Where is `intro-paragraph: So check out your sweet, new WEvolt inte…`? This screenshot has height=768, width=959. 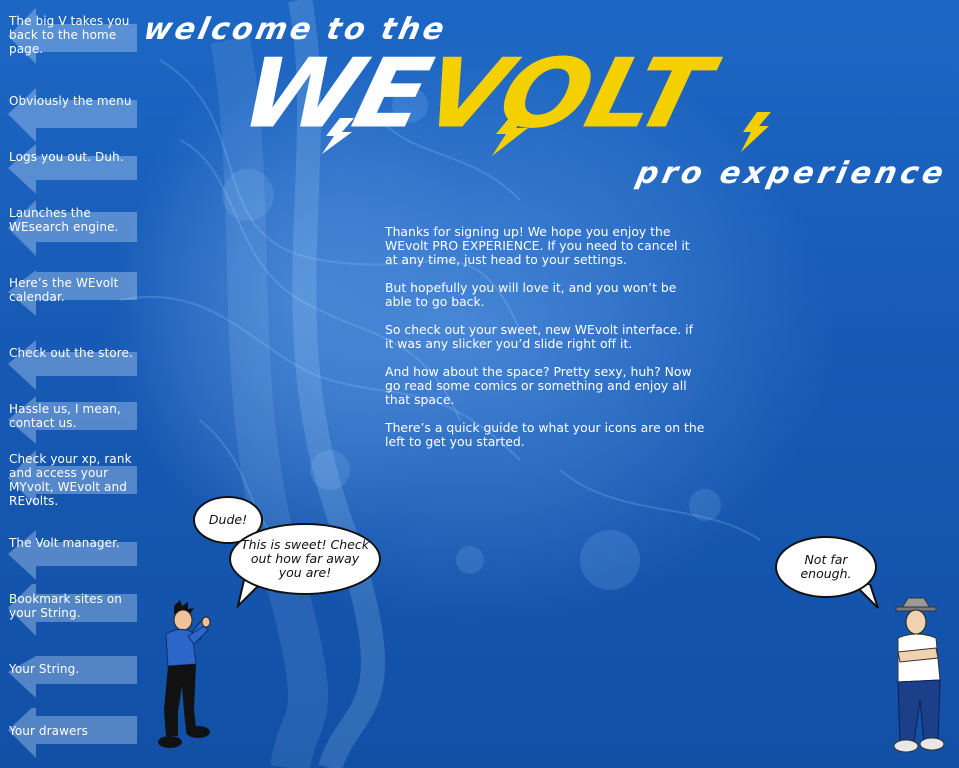 intro-paragraph: So check out your sweet, new WEvolt inte… is located at coordinates (539, 336).